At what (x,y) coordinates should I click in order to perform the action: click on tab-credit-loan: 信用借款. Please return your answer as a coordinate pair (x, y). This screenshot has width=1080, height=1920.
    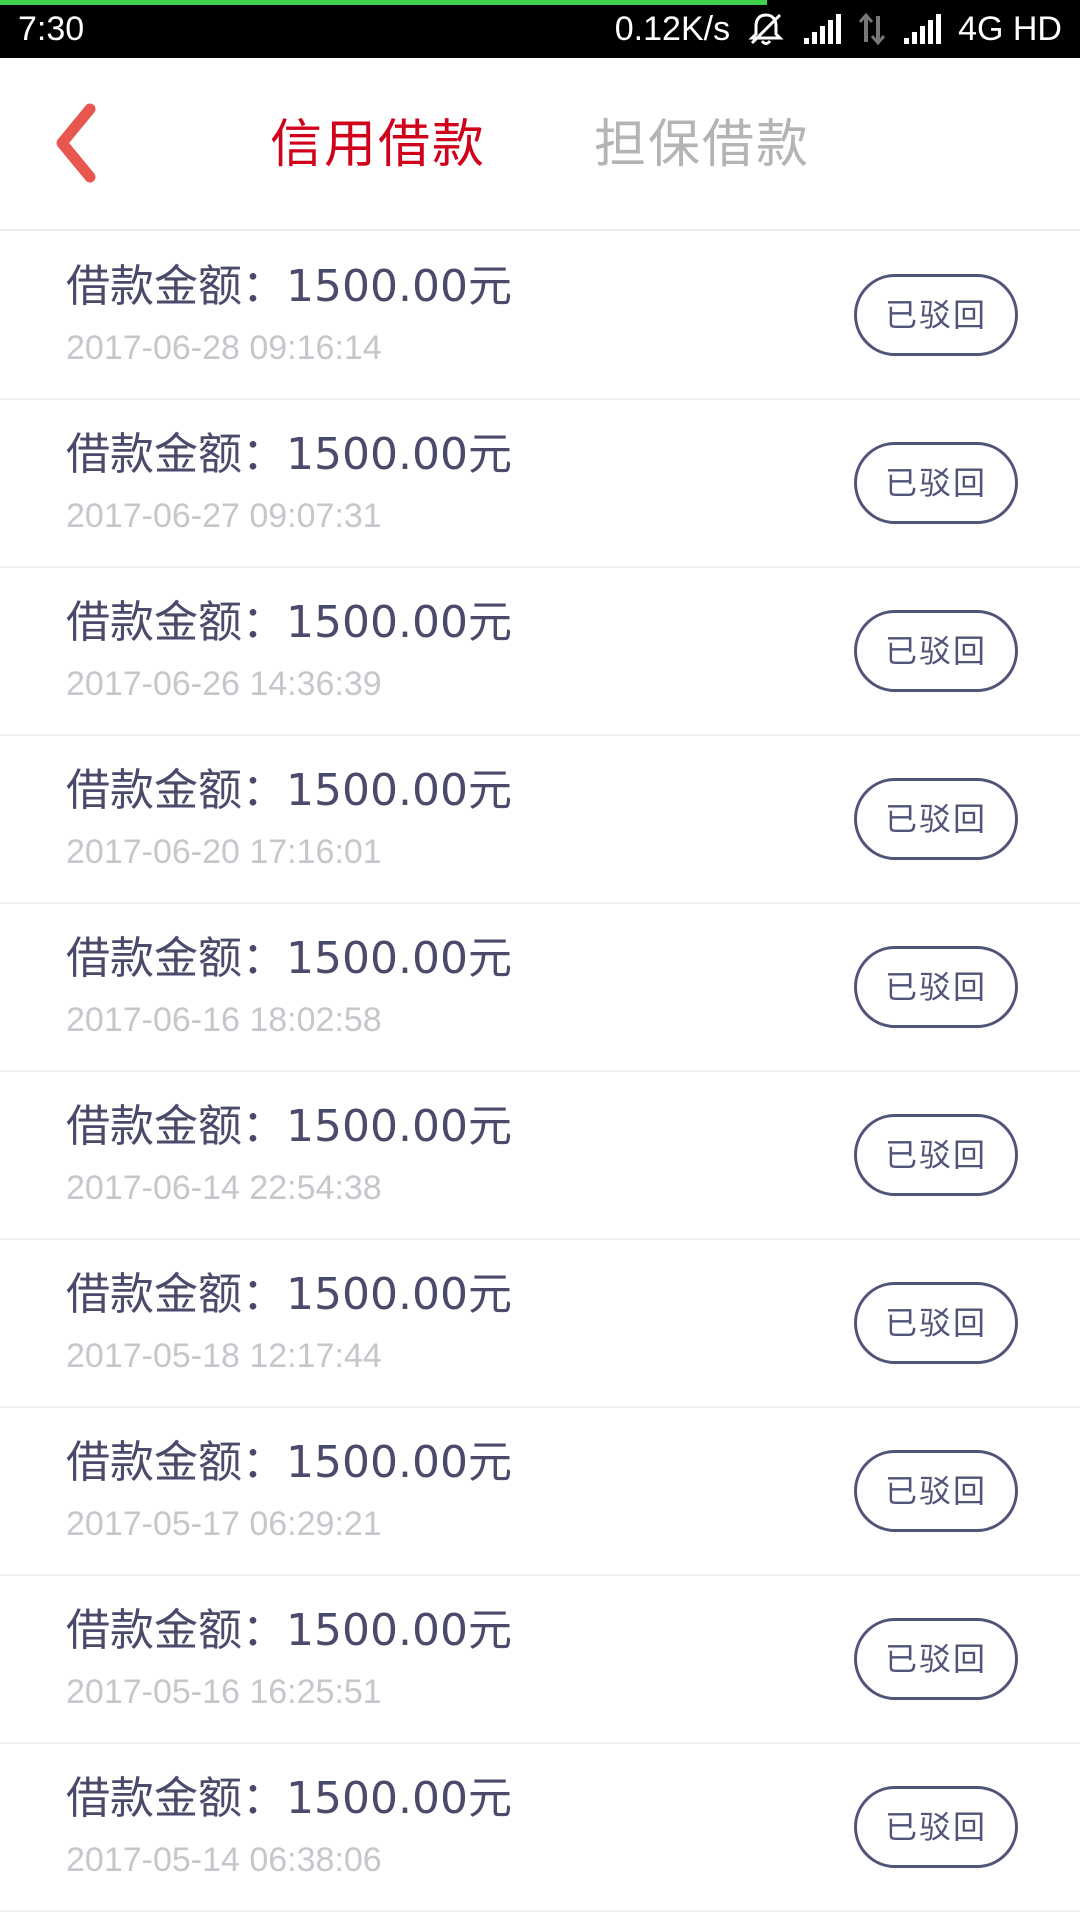
    Looking at the image, I should click on (378, 145).